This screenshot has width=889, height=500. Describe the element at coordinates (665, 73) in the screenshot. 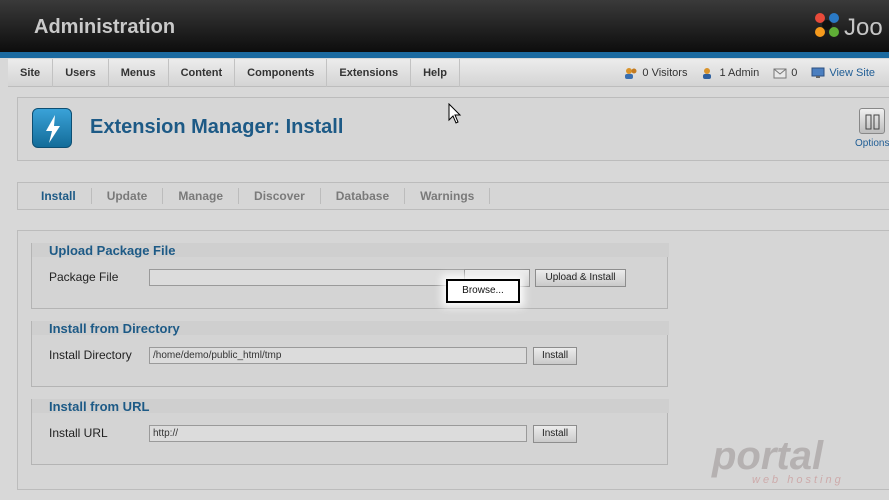

I see `visitors-count: 0 Visitors` at that location.